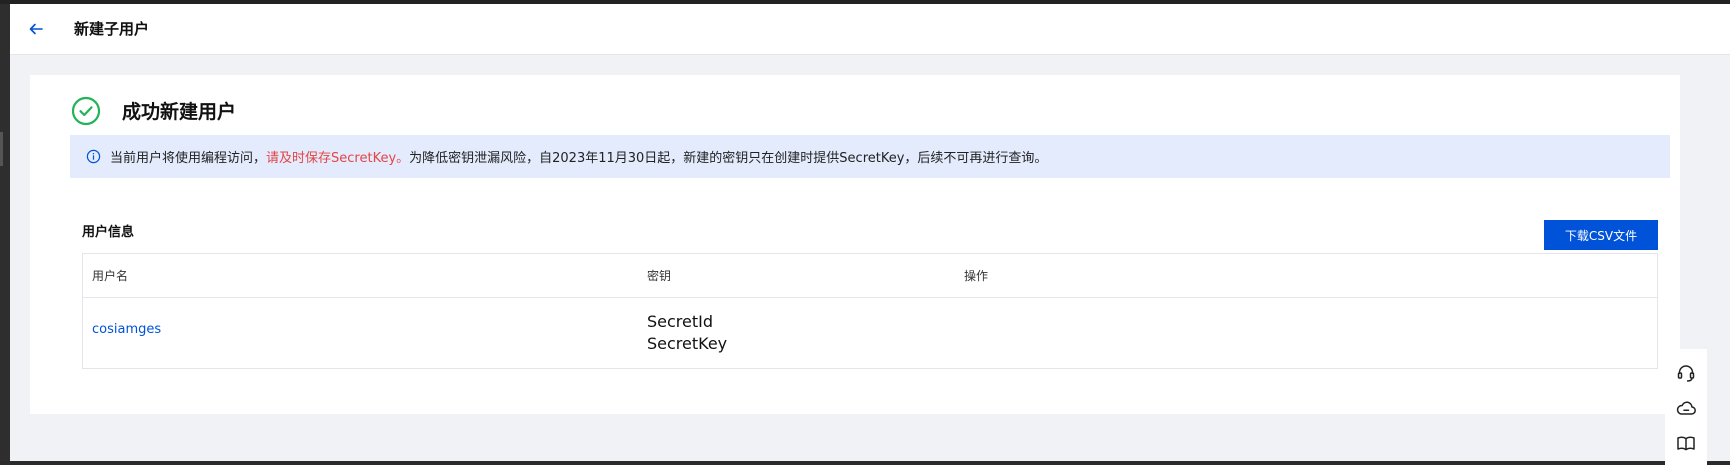 The image size is (1730, 465). I want to click on column-header-key: 密钥, so click(659, 276).